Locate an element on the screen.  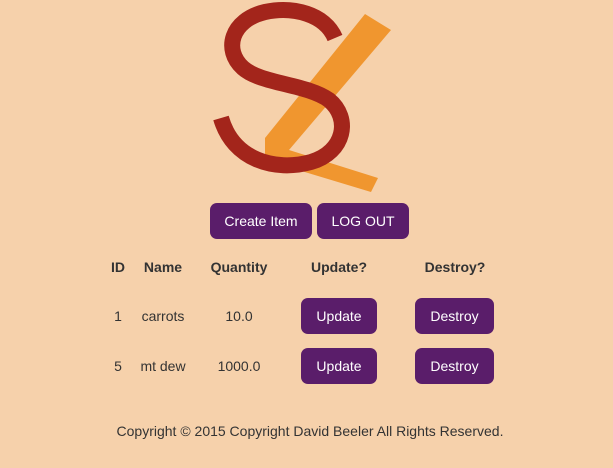
create-item-button: Create Item is located at coordinates (261, 221).